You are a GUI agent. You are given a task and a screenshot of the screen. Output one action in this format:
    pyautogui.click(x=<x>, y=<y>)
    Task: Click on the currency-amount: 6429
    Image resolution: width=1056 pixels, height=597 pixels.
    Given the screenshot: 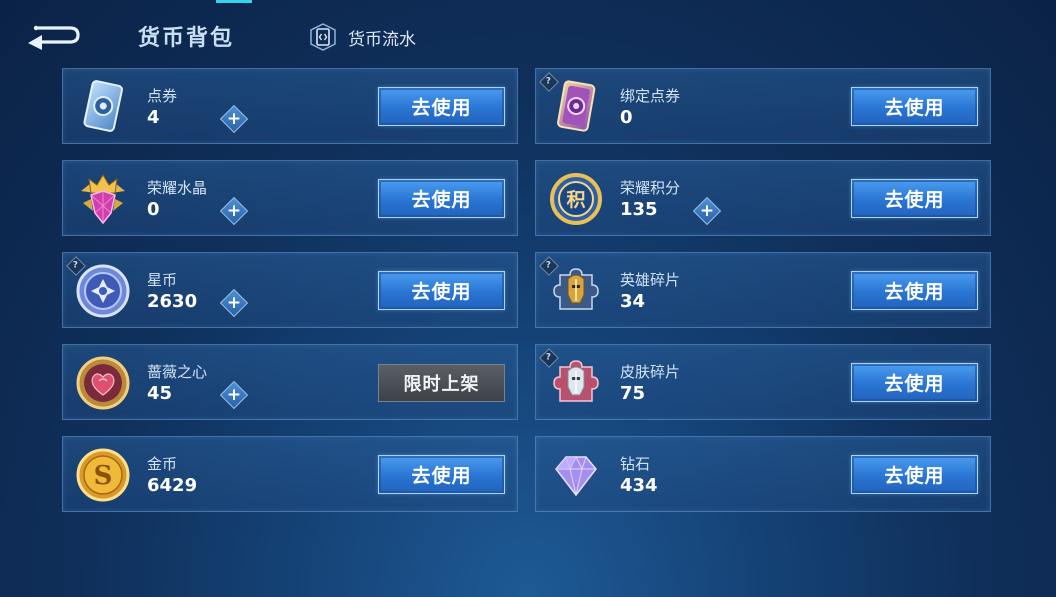 What is the action you would take?
    pyautogui.click(x=172, y=485)
    